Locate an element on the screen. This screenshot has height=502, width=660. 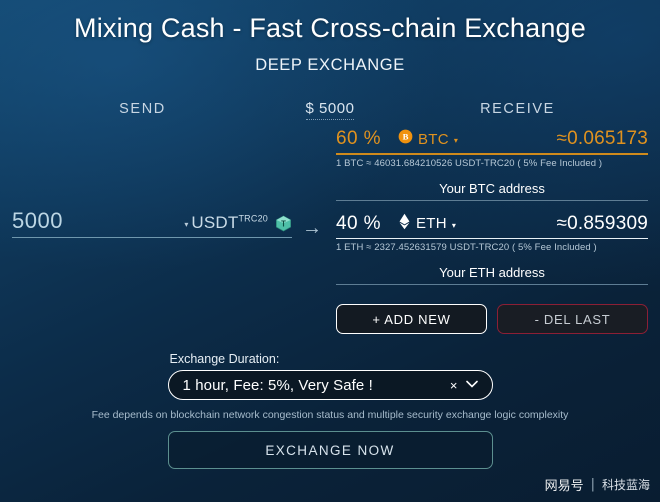
eth-approx-amount: ≈0.859309 is located at coordinates (602, 223).